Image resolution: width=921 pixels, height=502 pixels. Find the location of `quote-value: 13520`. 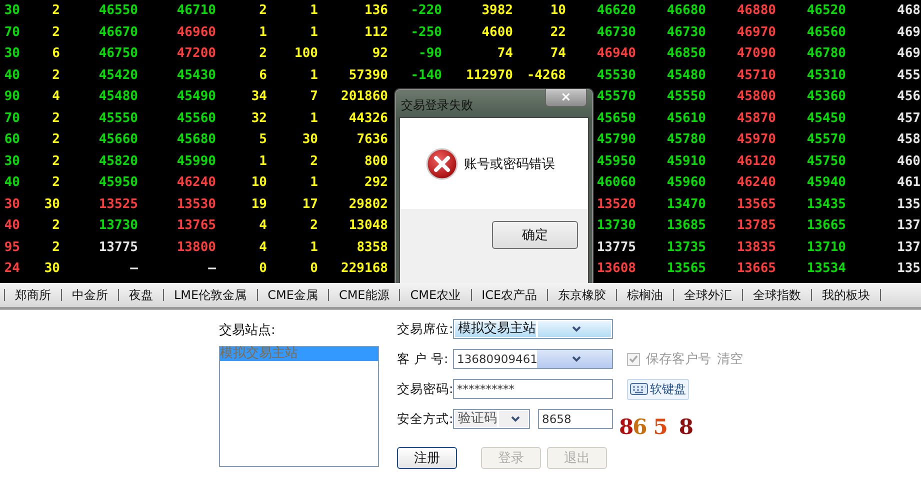

quote-value: 13520 is located at coordinates (616, 204).